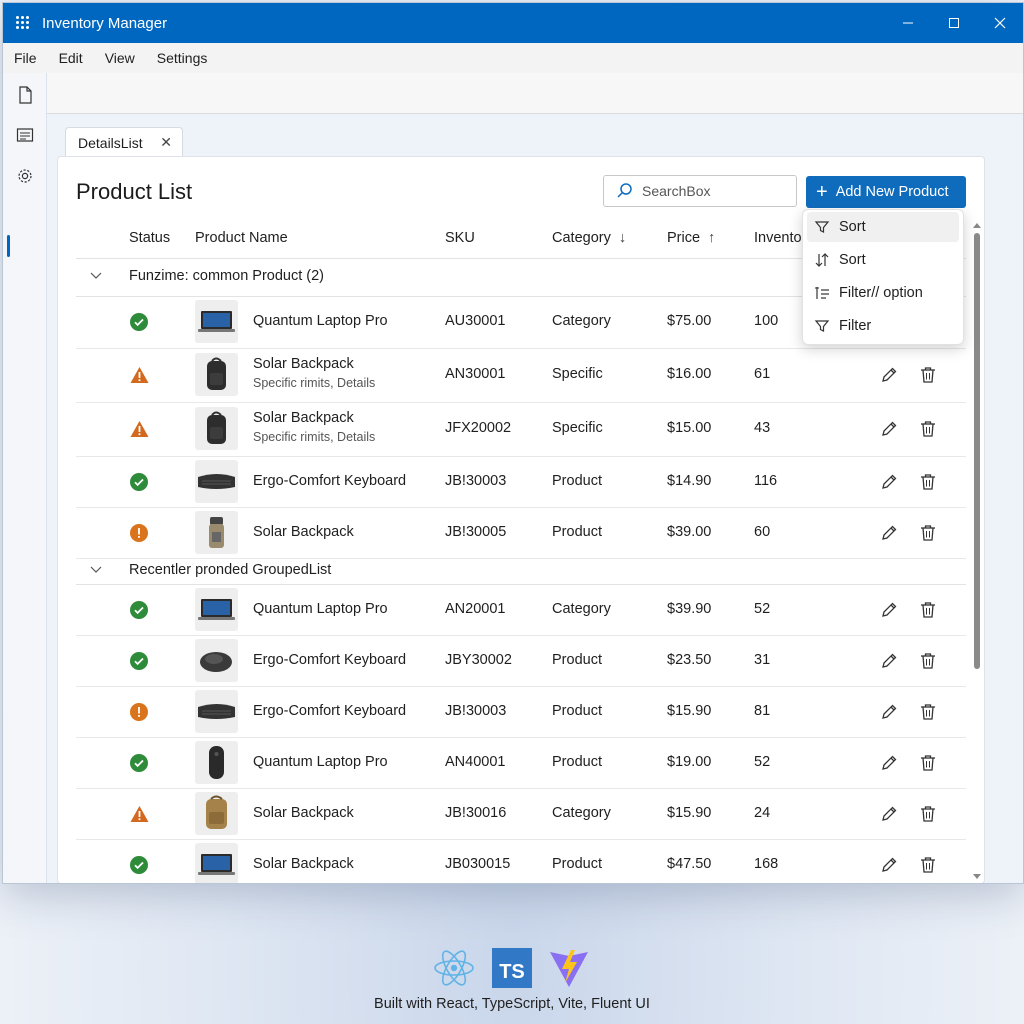 The height and width of the screenshot is (1024, 1024). What do you see at coordinates (766, 481) in the screenshot?
I see `inventory-cell: 116` at bounding box center [766, 481].